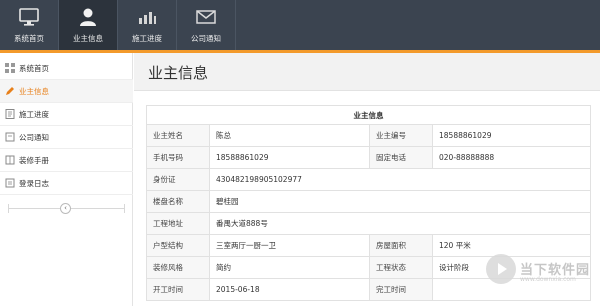 The width and height of the screenshot is (600, 306). What do you see at coordinates (10, 137) in the screenshot?
I see `bell-icon` at bounding box center [10, 137].